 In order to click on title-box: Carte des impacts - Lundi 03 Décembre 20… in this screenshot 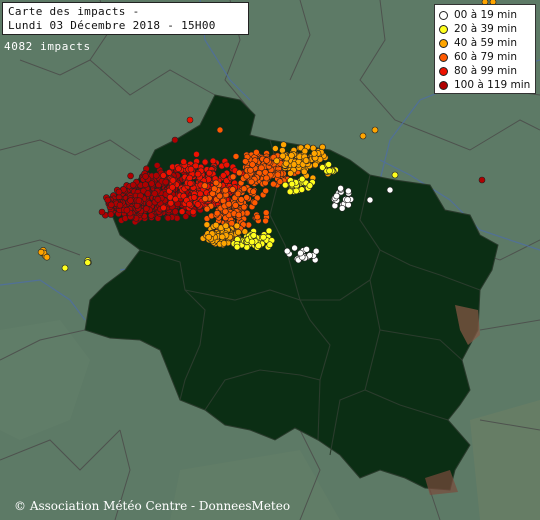, I will do `click(125, 18)`.